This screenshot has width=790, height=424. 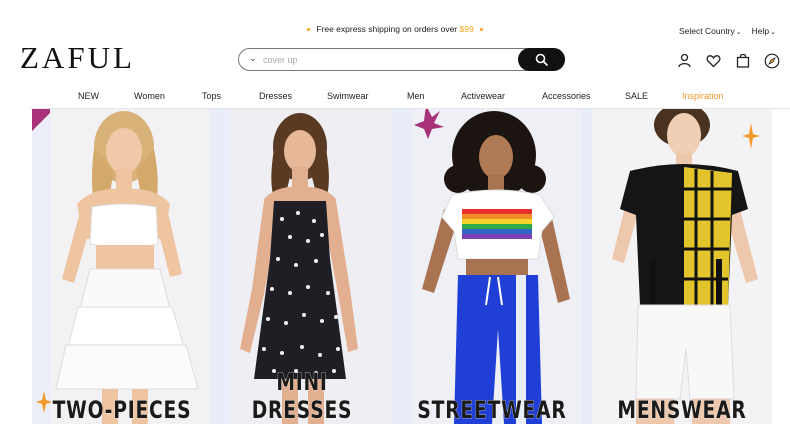 I want to click on help-label: Help, so click(x=760, y=31).